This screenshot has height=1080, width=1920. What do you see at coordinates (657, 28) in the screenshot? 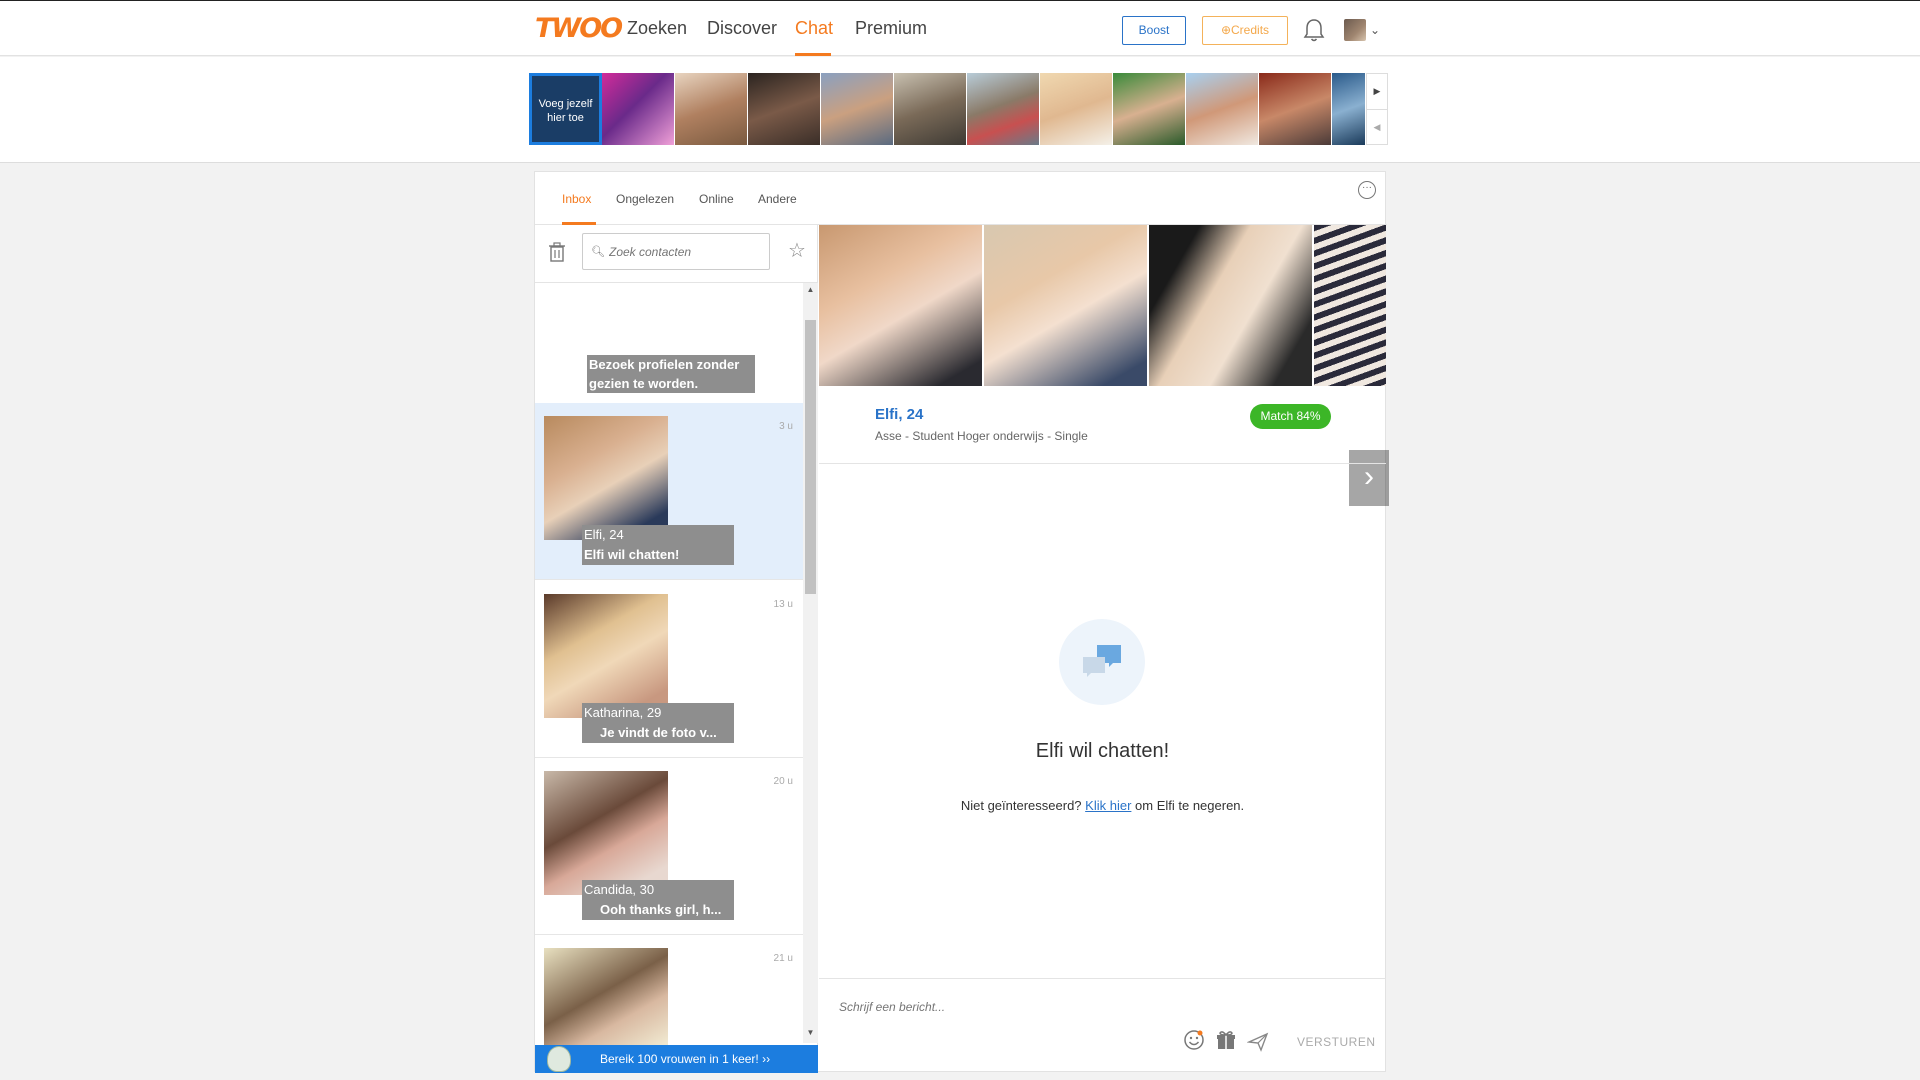
I see `nav-zoeken: Zoeken` at bounding box center [657, 28].